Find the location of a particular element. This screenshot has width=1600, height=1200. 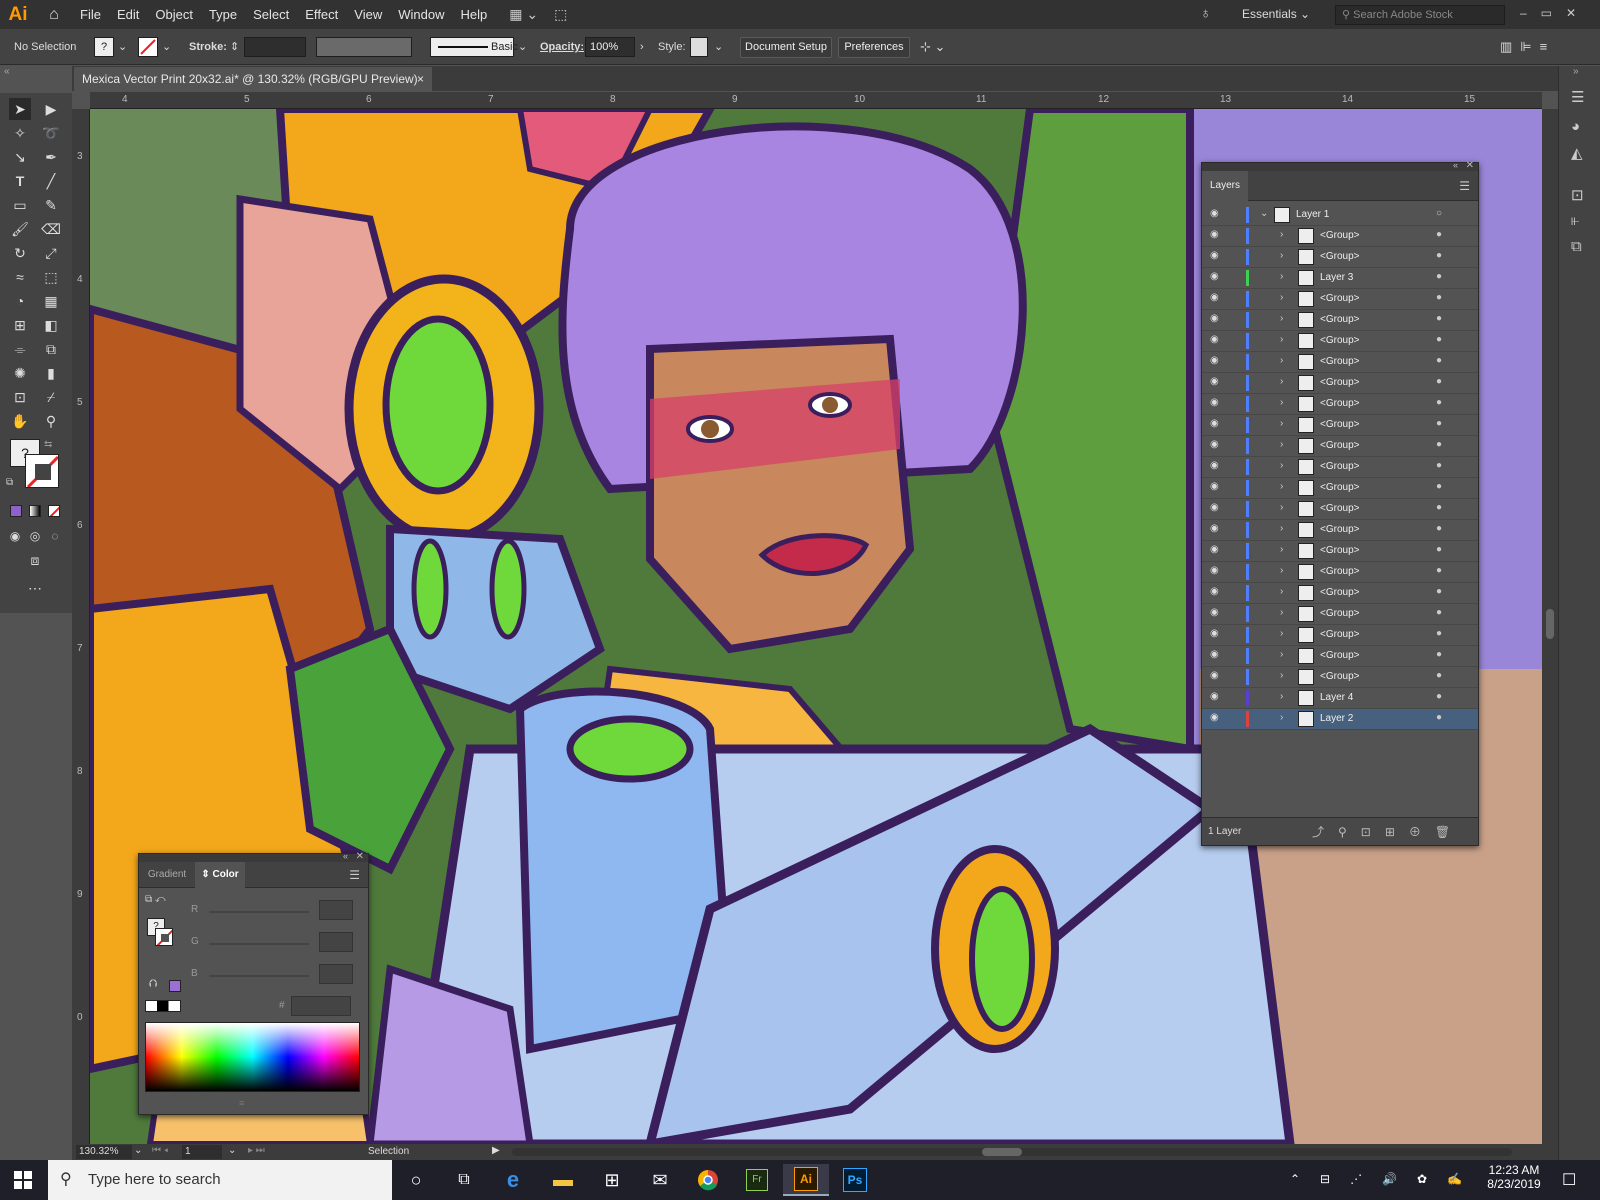

close-tab-icon: × is located at coordinates (420, 79).